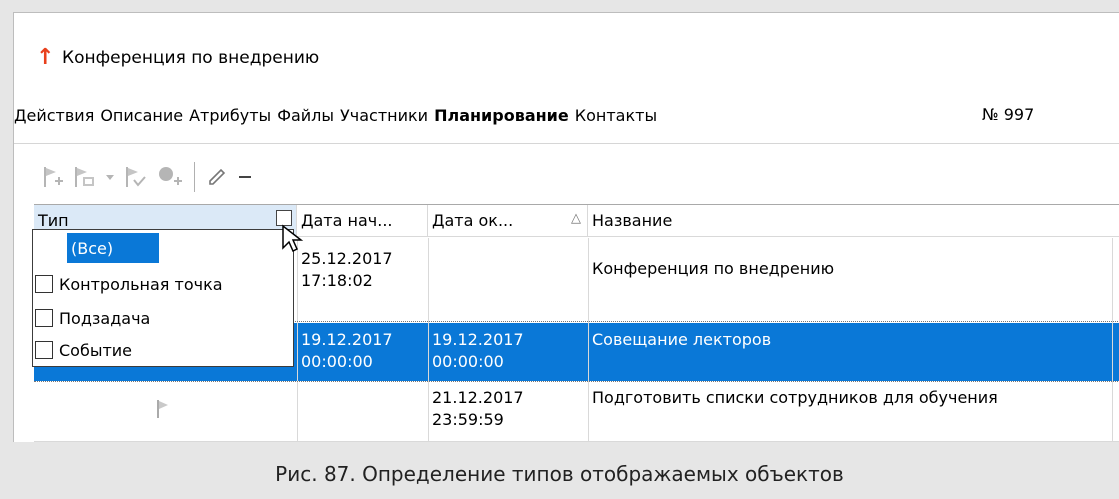 Image resolution: width=1119 pixels, height=499 pixels. Describe the element at coordinates (44, 318) in the screenshot. I see `checkbox-subtask` at that location.